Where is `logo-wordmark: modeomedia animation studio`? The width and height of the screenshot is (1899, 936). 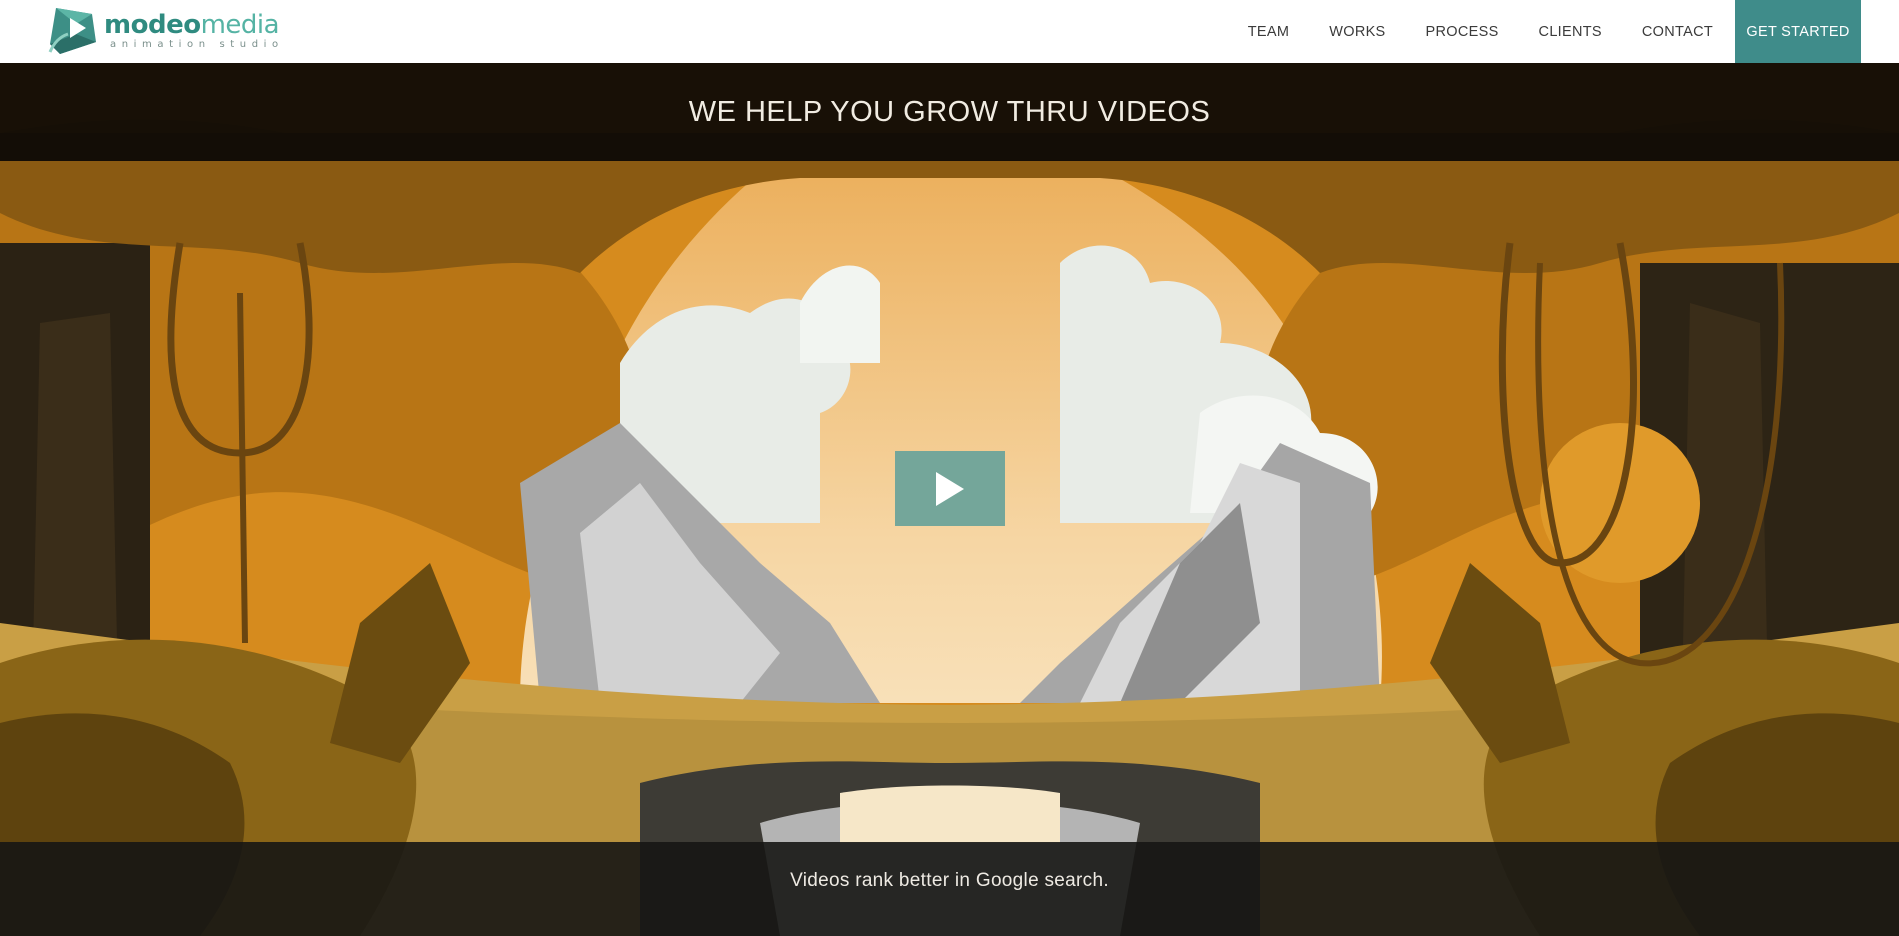 logo-wordmark: modeomedia animation studio is located at coordinates (194, 31).